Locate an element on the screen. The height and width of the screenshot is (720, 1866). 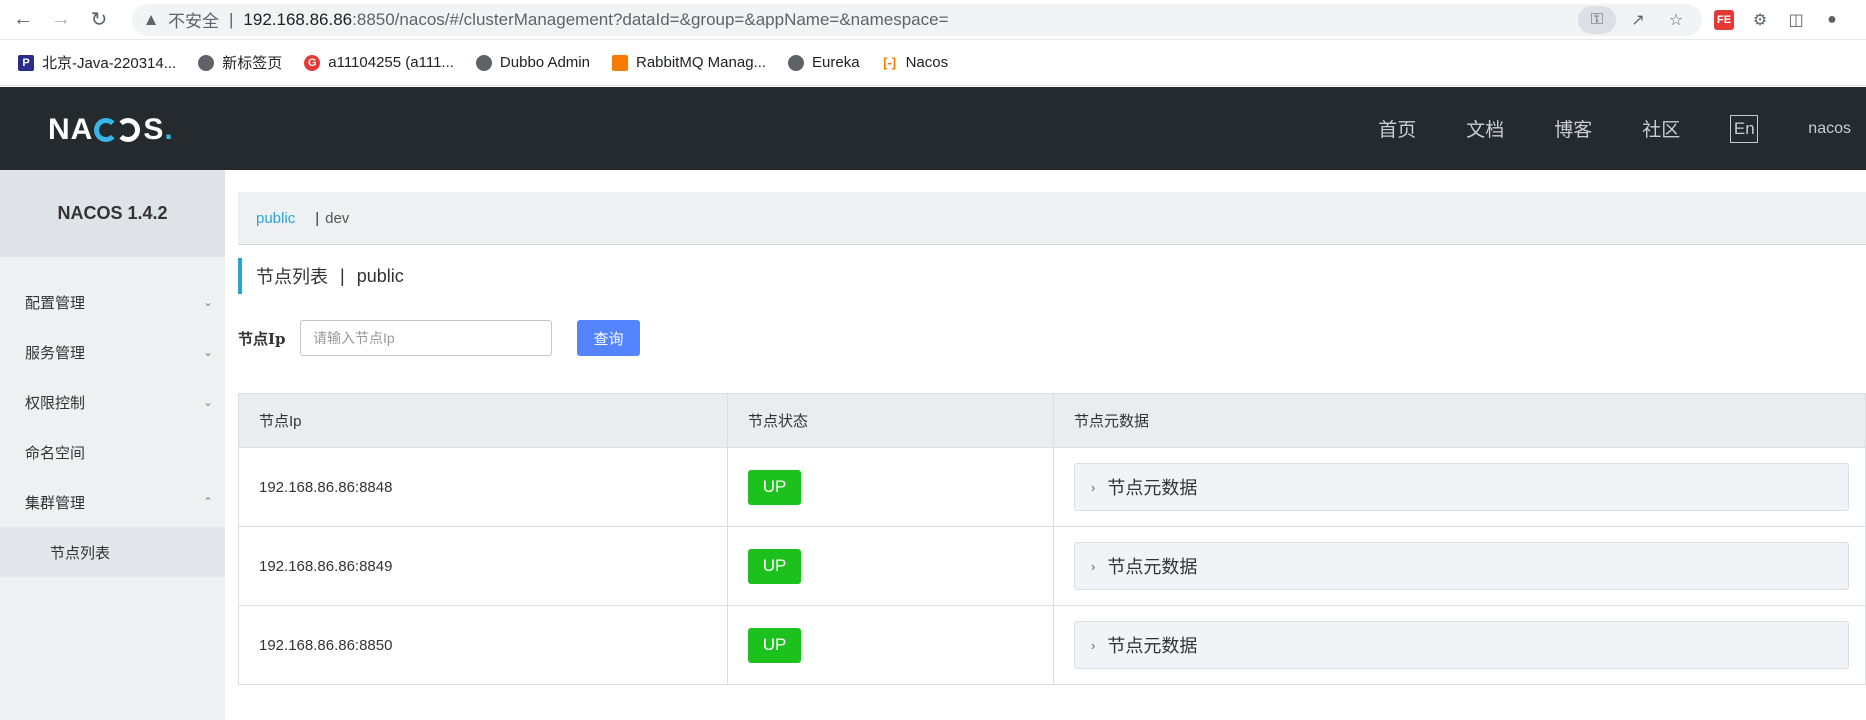
chevron-up-icon: ⌃ is located at coordinates (207, 502).